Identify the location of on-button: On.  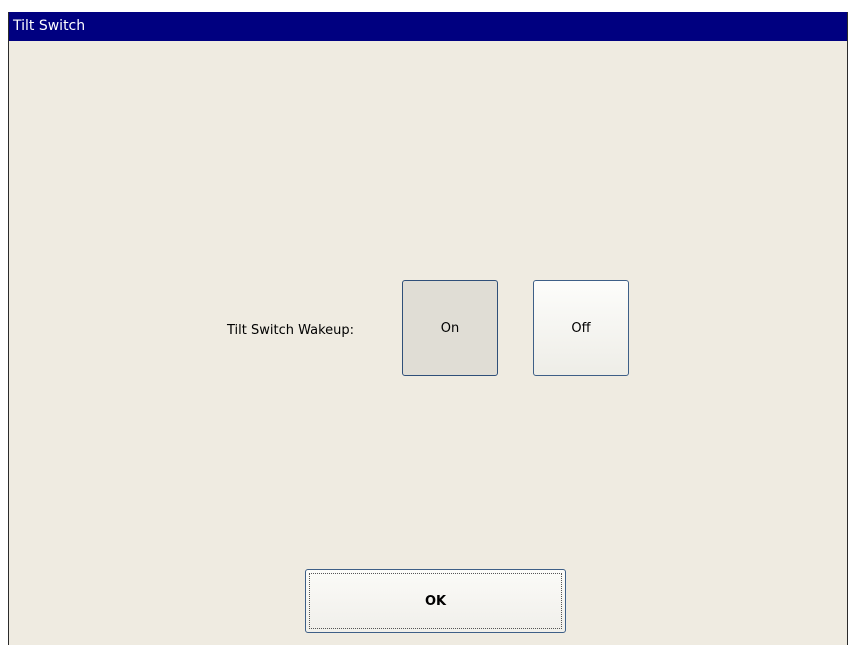
(450, 328).